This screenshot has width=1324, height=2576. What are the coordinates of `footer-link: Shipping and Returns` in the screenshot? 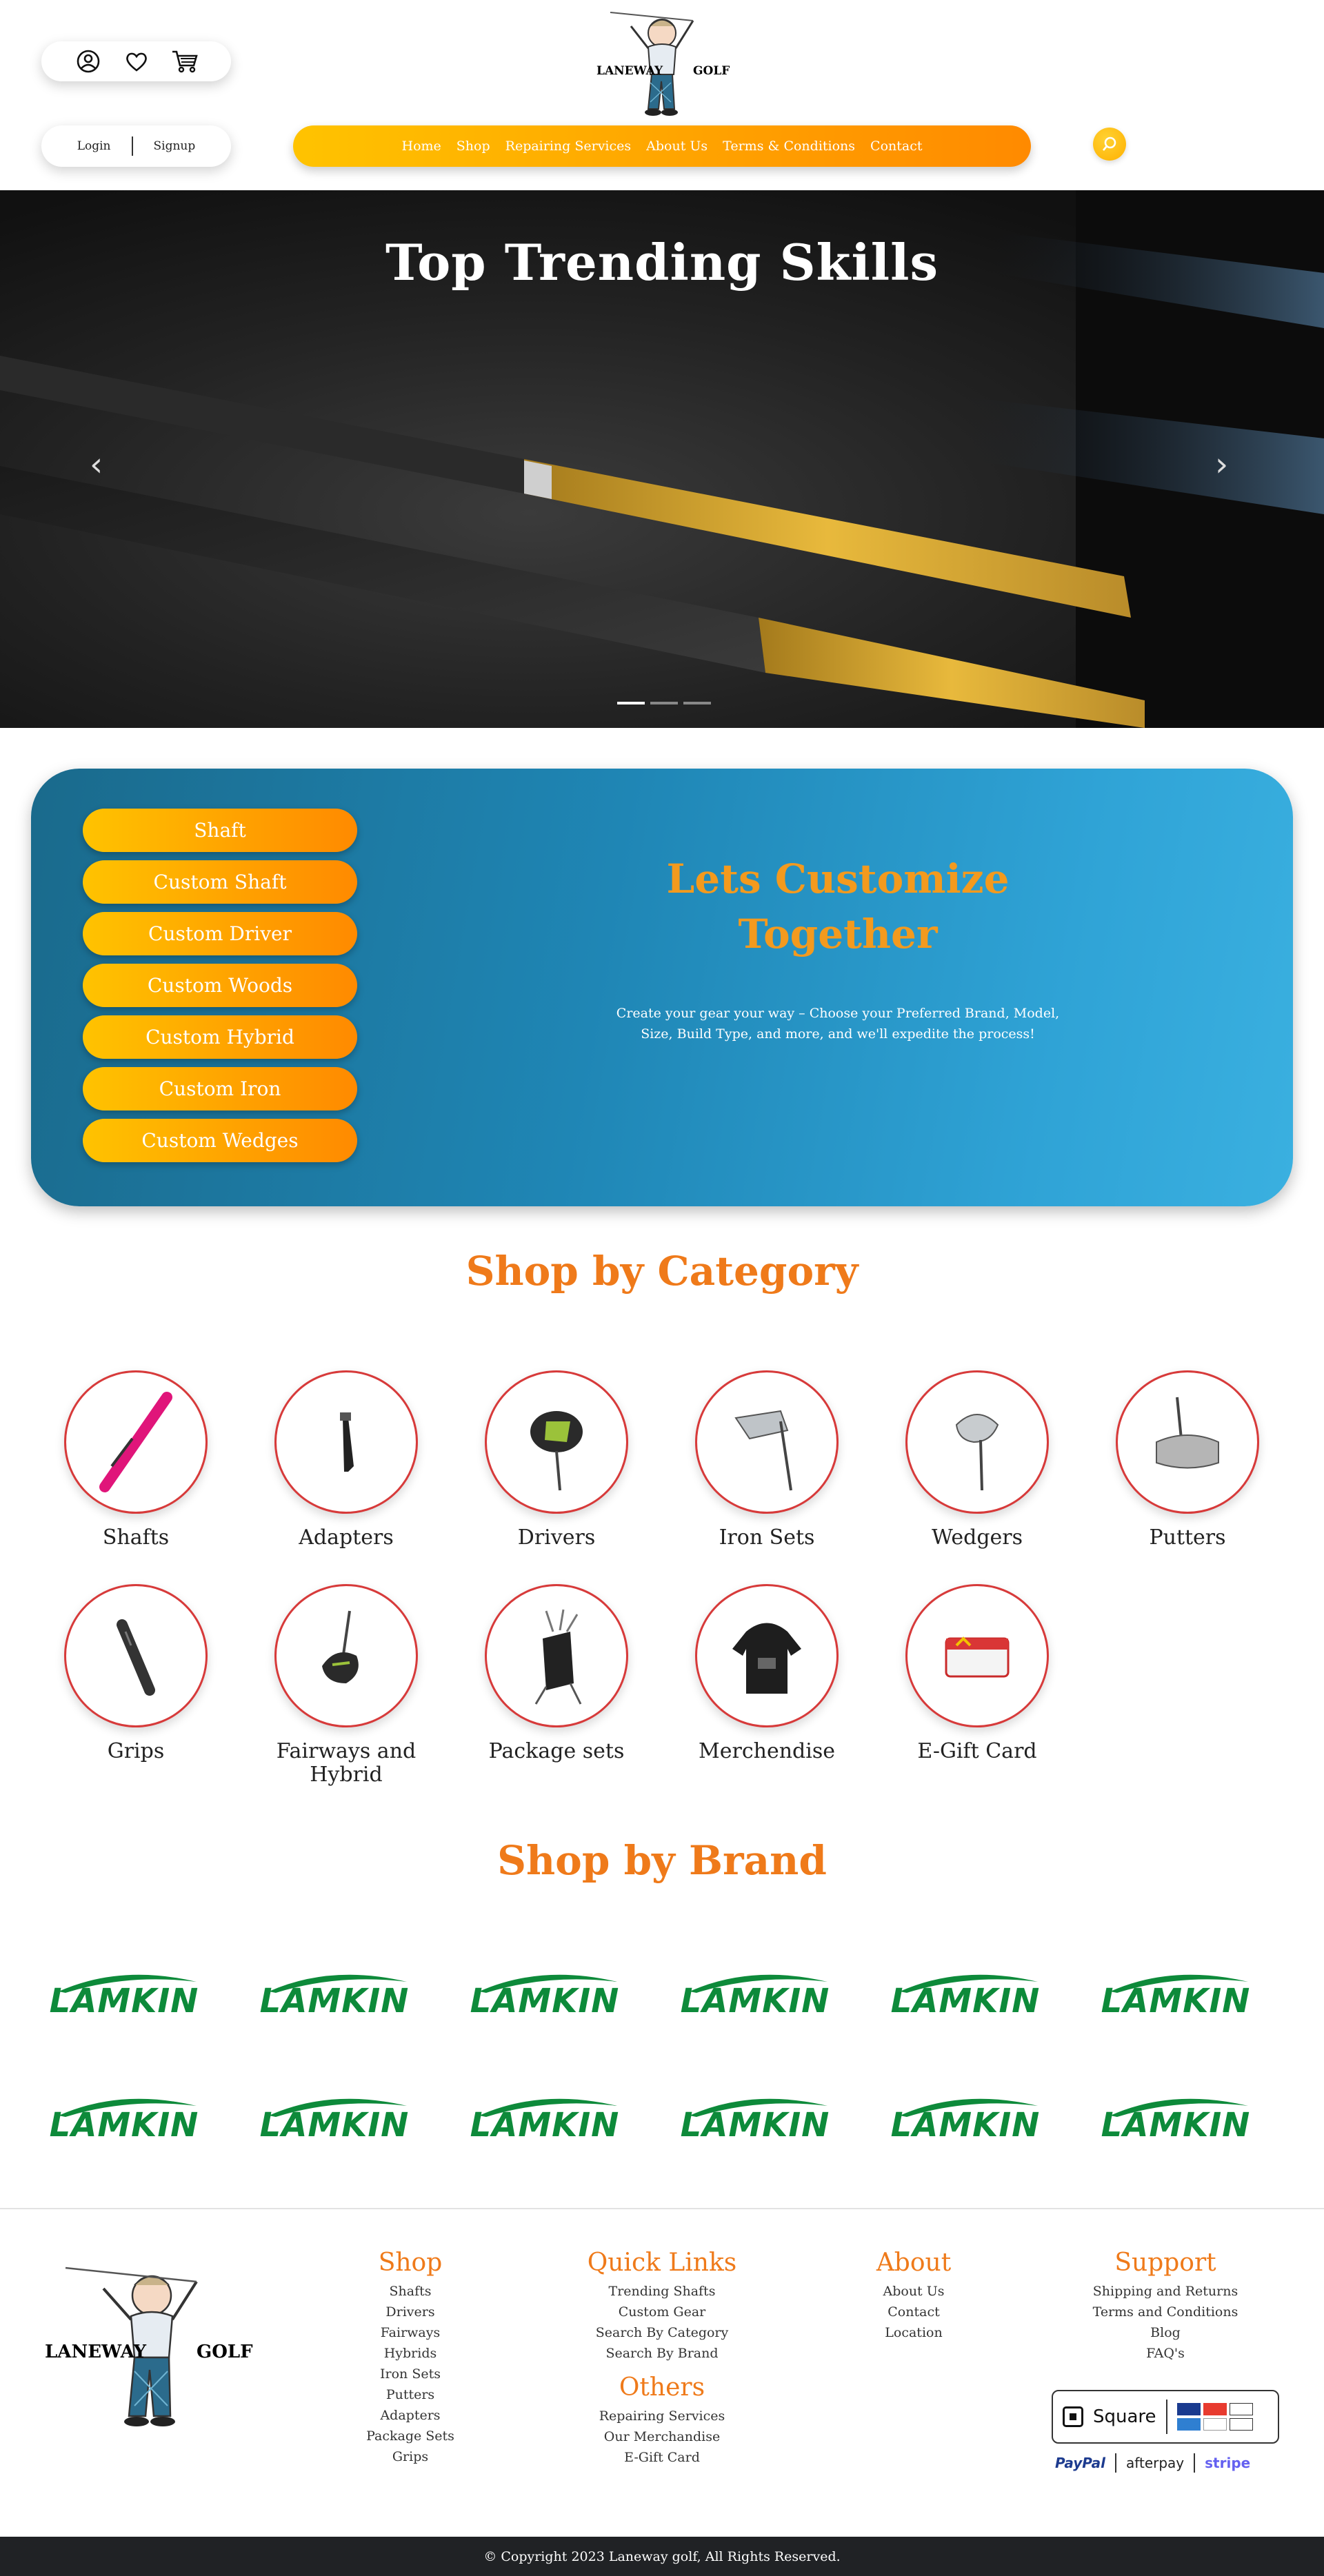 It's located at (1165, 2291).